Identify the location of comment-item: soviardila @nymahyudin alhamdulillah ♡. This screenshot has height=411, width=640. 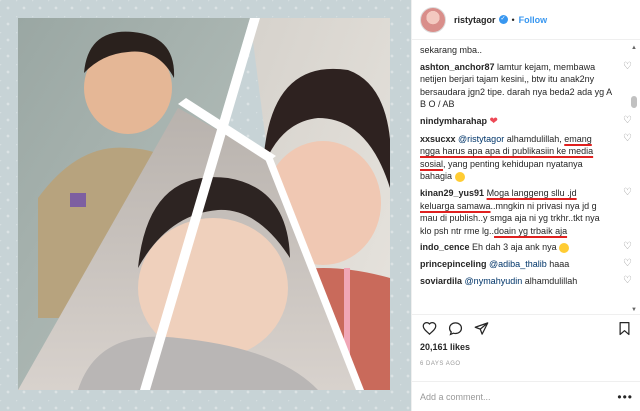
(526, 281).